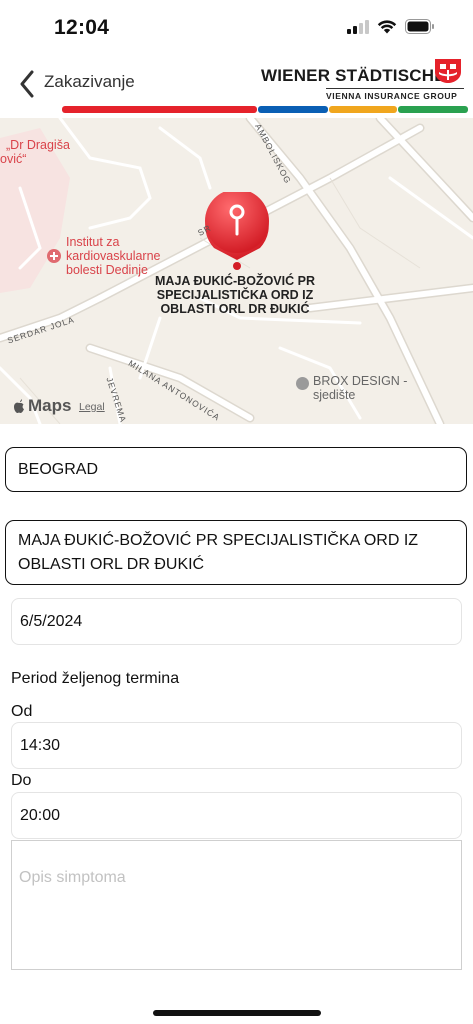 The height and width of the screenshot is (1024, 473). I want to click on map-pin-icon, so click(237, 232).